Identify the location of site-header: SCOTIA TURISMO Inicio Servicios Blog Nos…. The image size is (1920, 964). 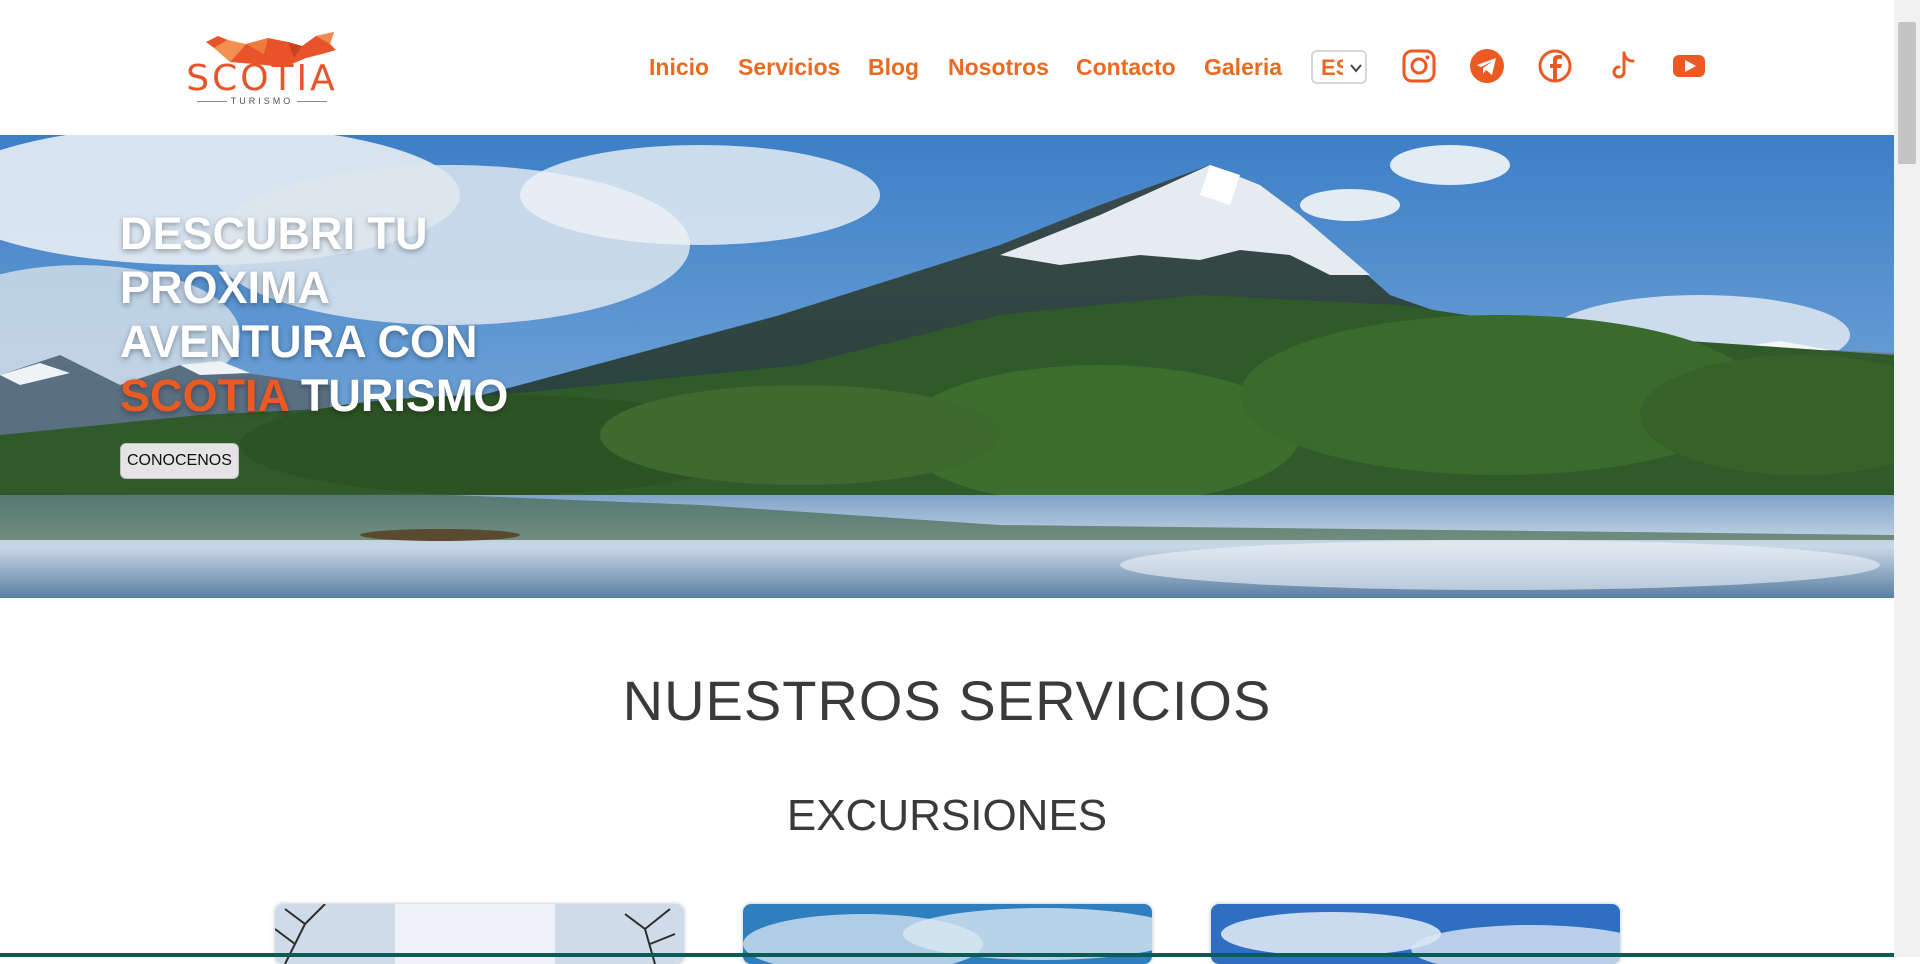
(947, 67).